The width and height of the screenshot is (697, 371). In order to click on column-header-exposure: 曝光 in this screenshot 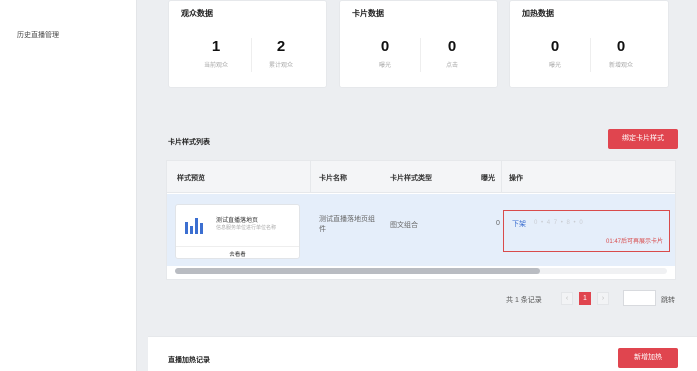, I will do `click(488, 178)`.